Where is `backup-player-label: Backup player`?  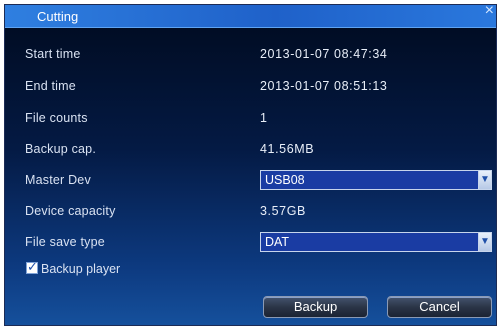 backup-player-label: Backup player is located at coordinates (81, 269).